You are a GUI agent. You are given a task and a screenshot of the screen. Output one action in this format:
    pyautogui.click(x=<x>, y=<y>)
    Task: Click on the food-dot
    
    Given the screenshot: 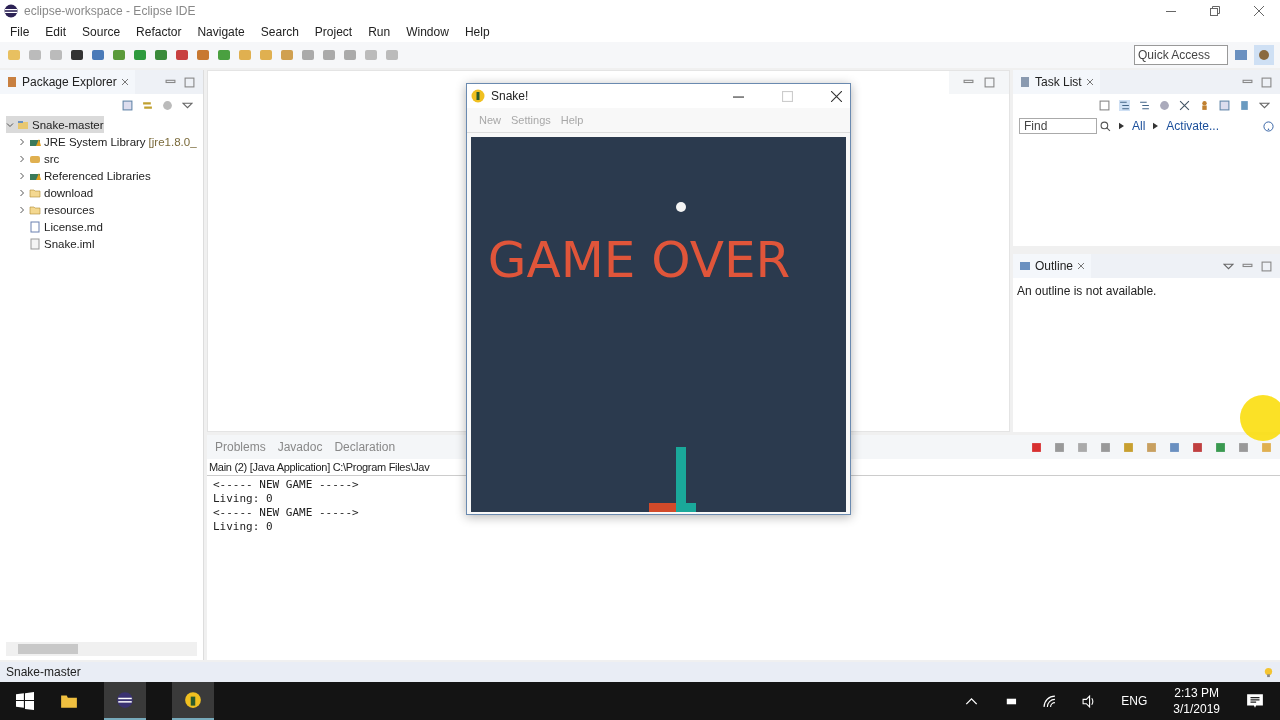 What is the action you would take?
    pyautogui.click(x=681, y=207)
    